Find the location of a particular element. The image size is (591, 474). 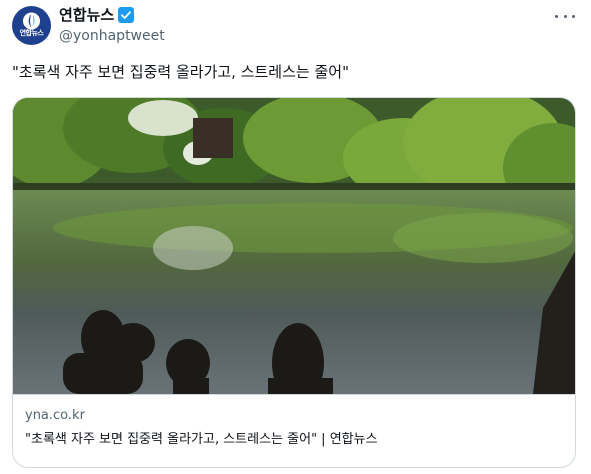

card-title: "초록색 자주 보면 집중력 올라가고, 스트레스는 줄어" | 연합뉴스 is located at coordinates (201, 439).